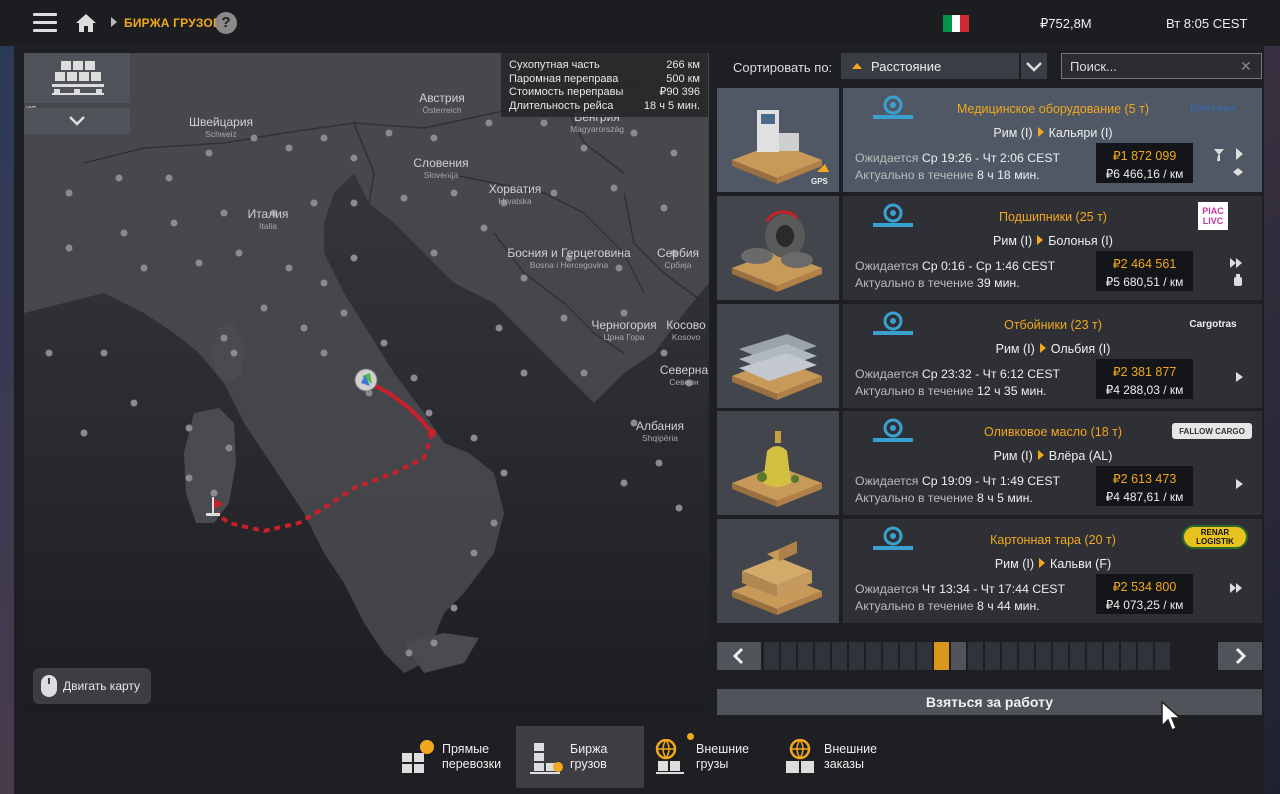 This screenshot has height=794, width=1280. I want to click on job-price-per-km: ₽4 487,61 / км, so click(1144, 497).